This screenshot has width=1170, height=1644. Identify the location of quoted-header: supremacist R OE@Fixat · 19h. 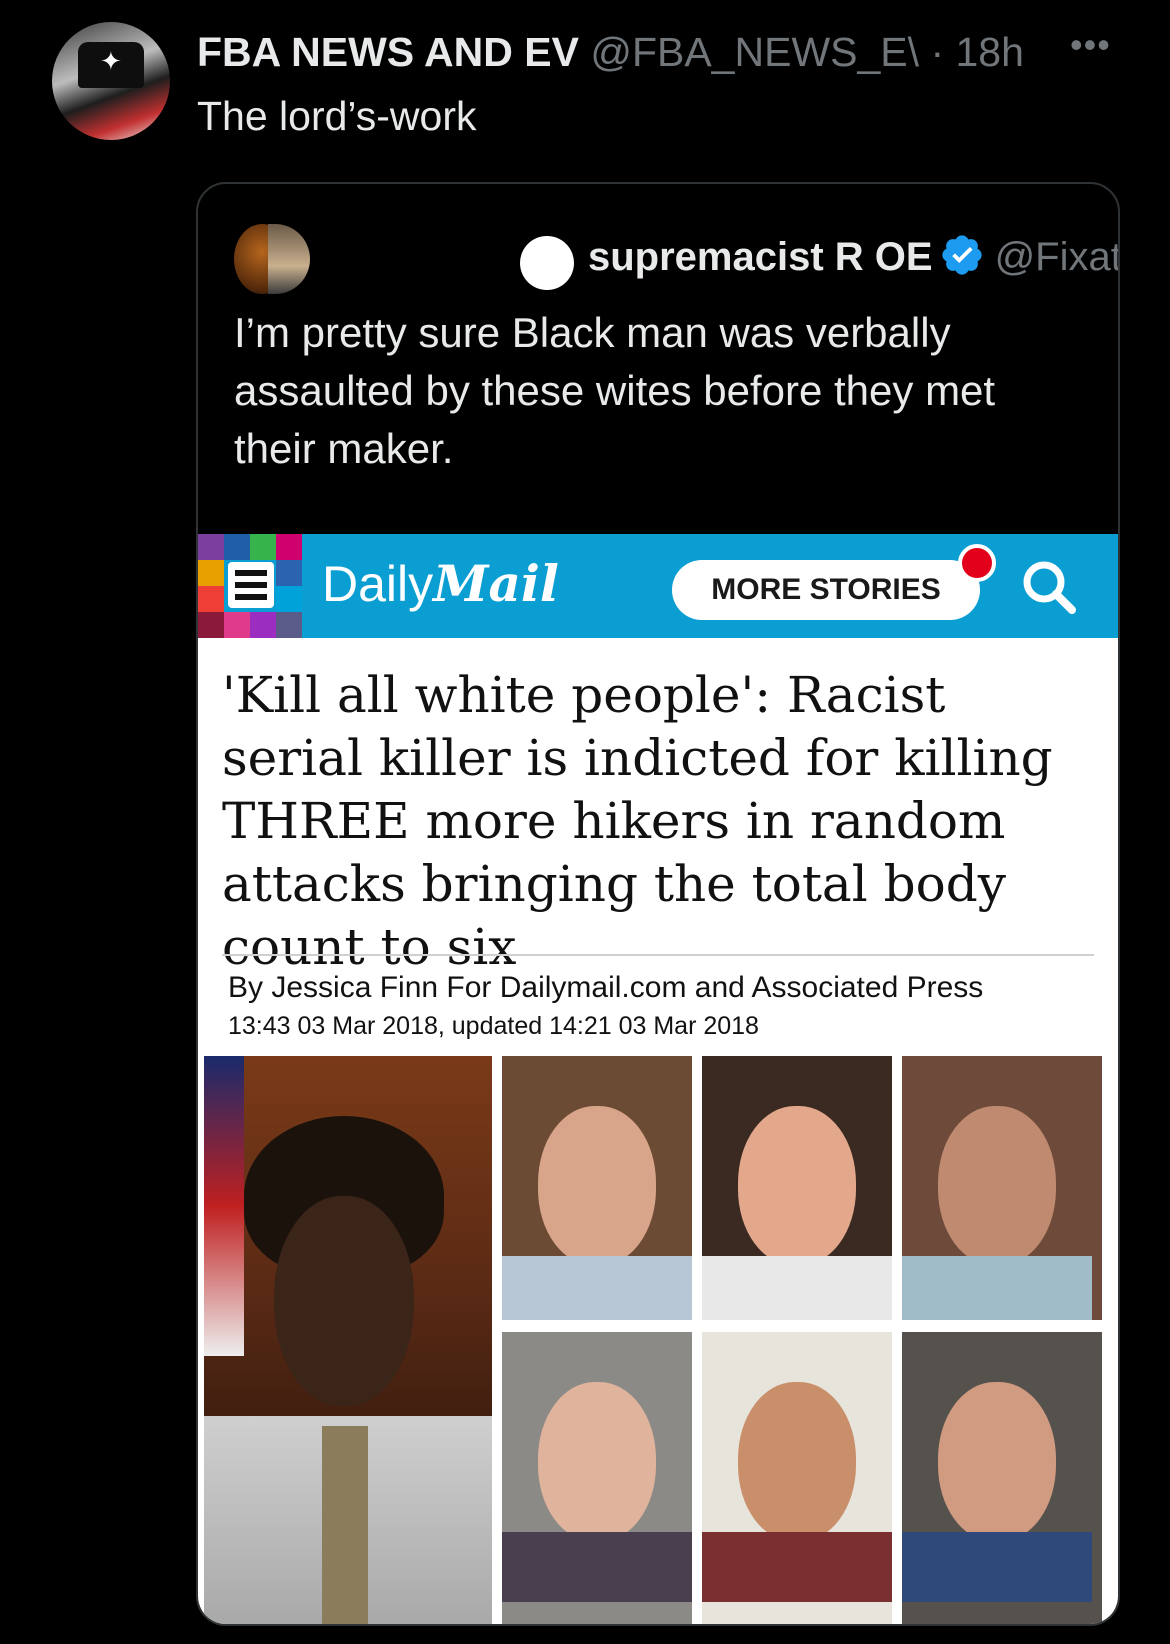
(853, 257).